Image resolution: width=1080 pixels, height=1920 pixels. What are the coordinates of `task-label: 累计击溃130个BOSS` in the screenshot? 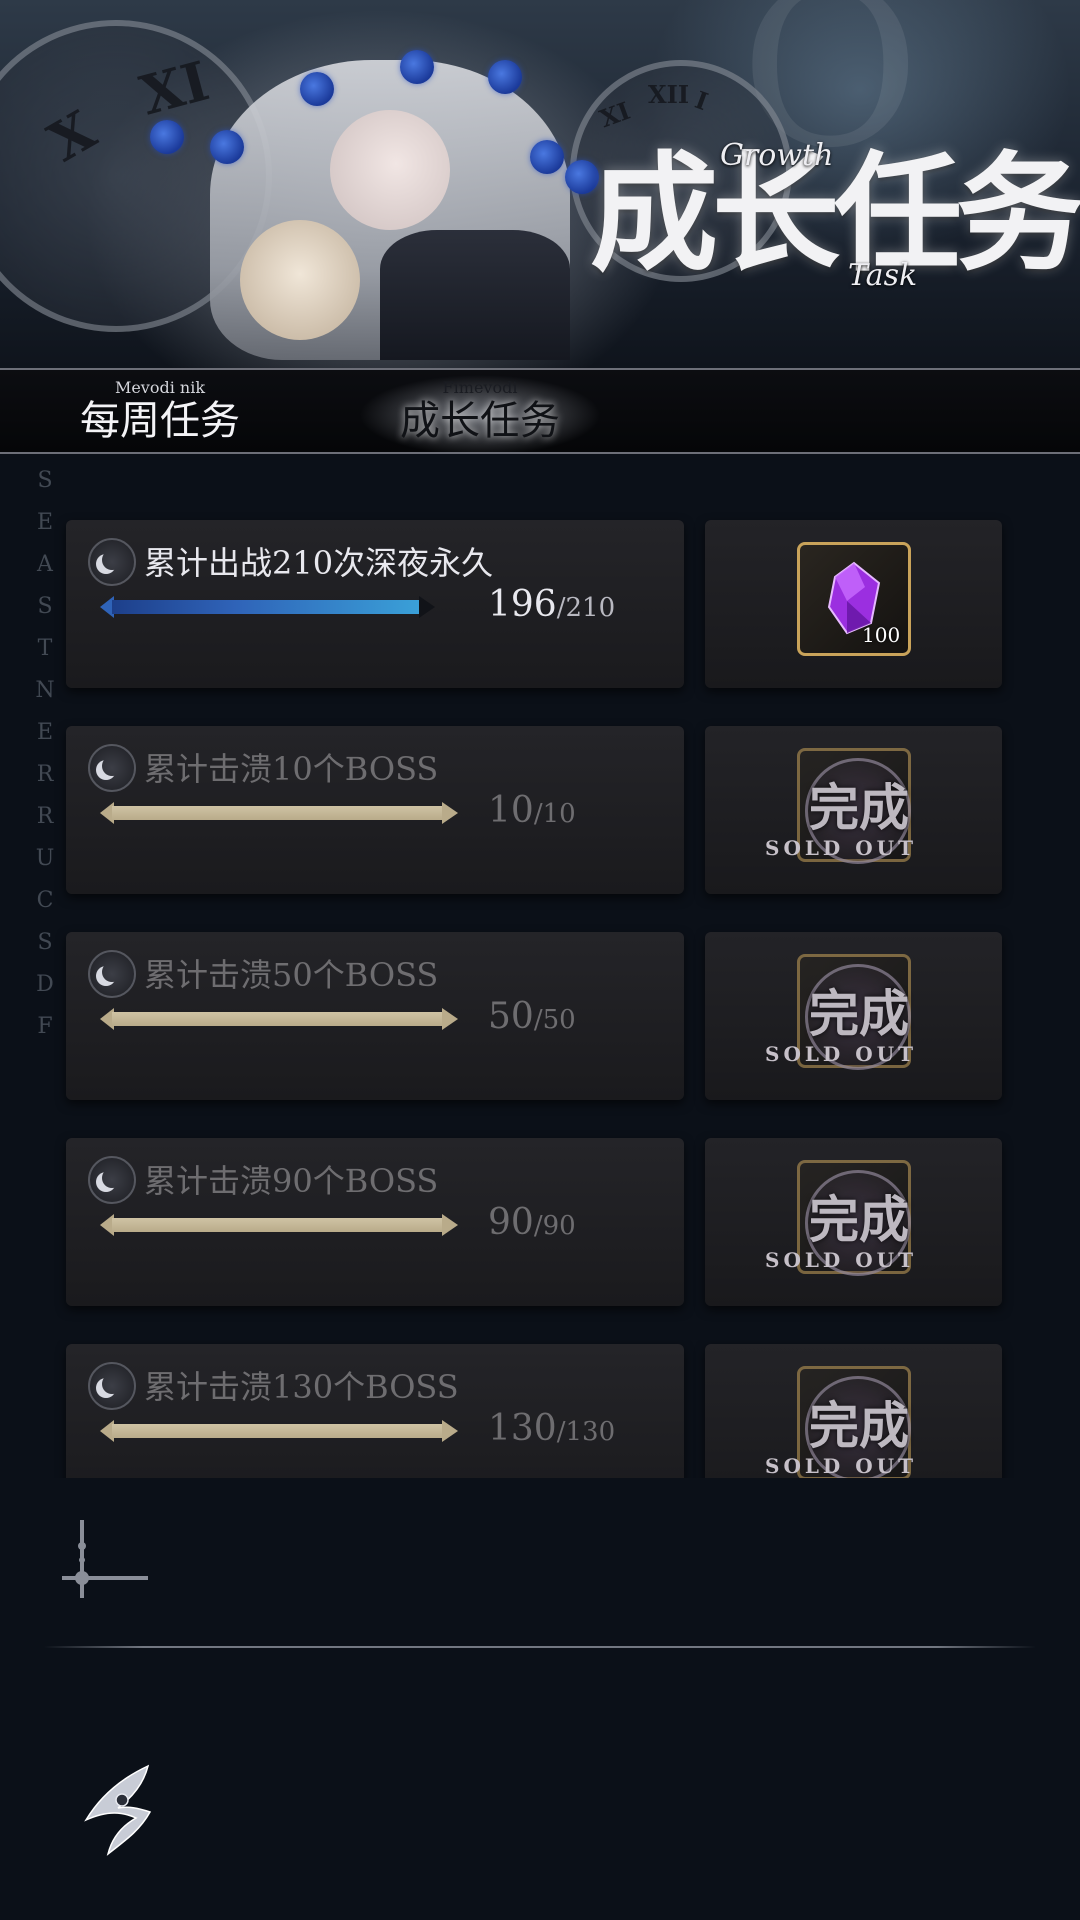 It's located at (301, 1387).